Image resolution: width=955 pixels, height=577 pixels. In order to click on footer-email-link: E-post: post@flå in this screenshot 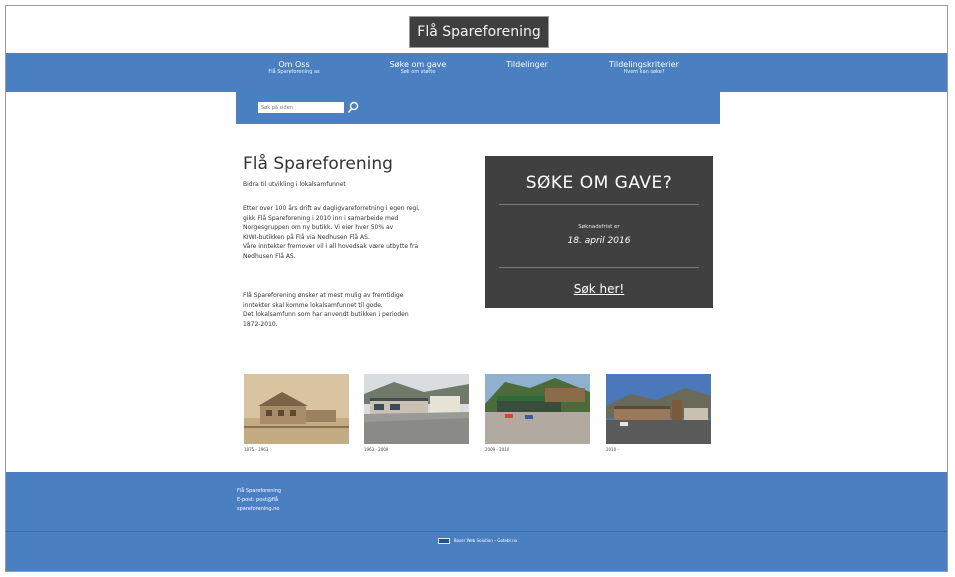, I will do `click(259, 500)`.